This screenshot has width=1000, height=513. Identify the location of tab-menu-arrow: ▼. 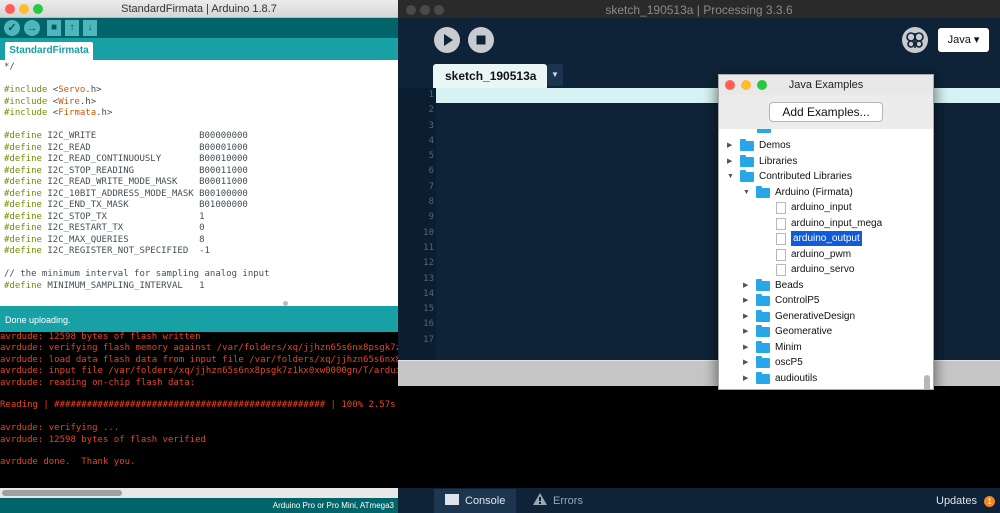
(555, 75).